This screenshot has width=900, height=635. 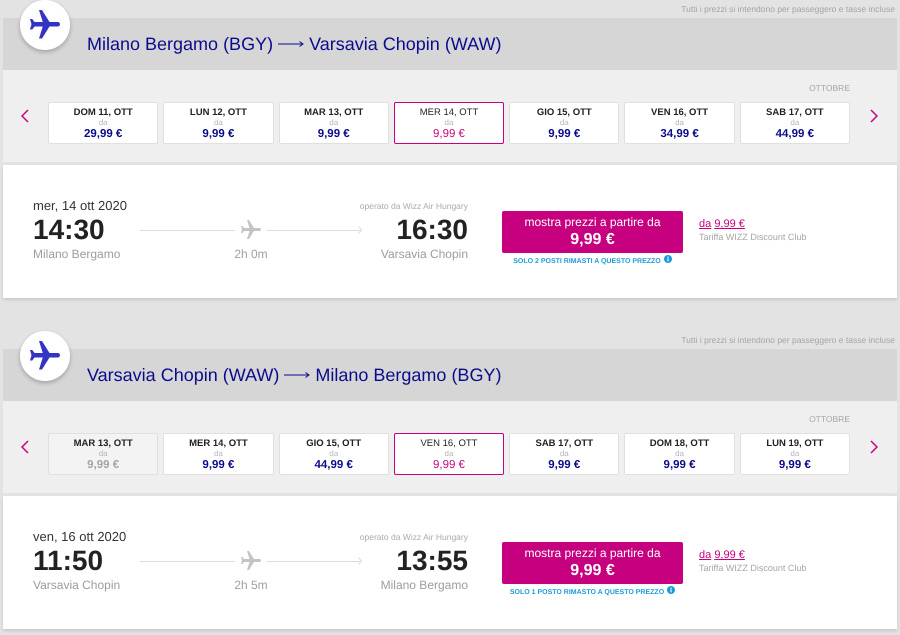 I want to click on flight-duration: 2h 0m, so click(x=251, y=254).